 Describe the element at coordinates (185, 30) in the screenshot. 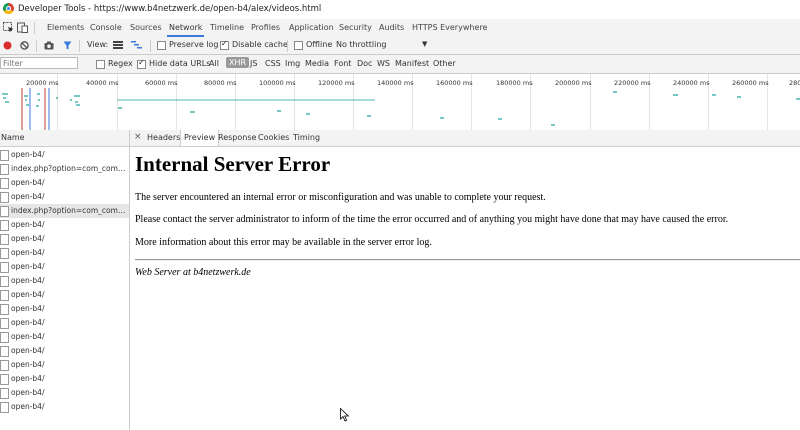

I see `tab-network: Network` at that location.